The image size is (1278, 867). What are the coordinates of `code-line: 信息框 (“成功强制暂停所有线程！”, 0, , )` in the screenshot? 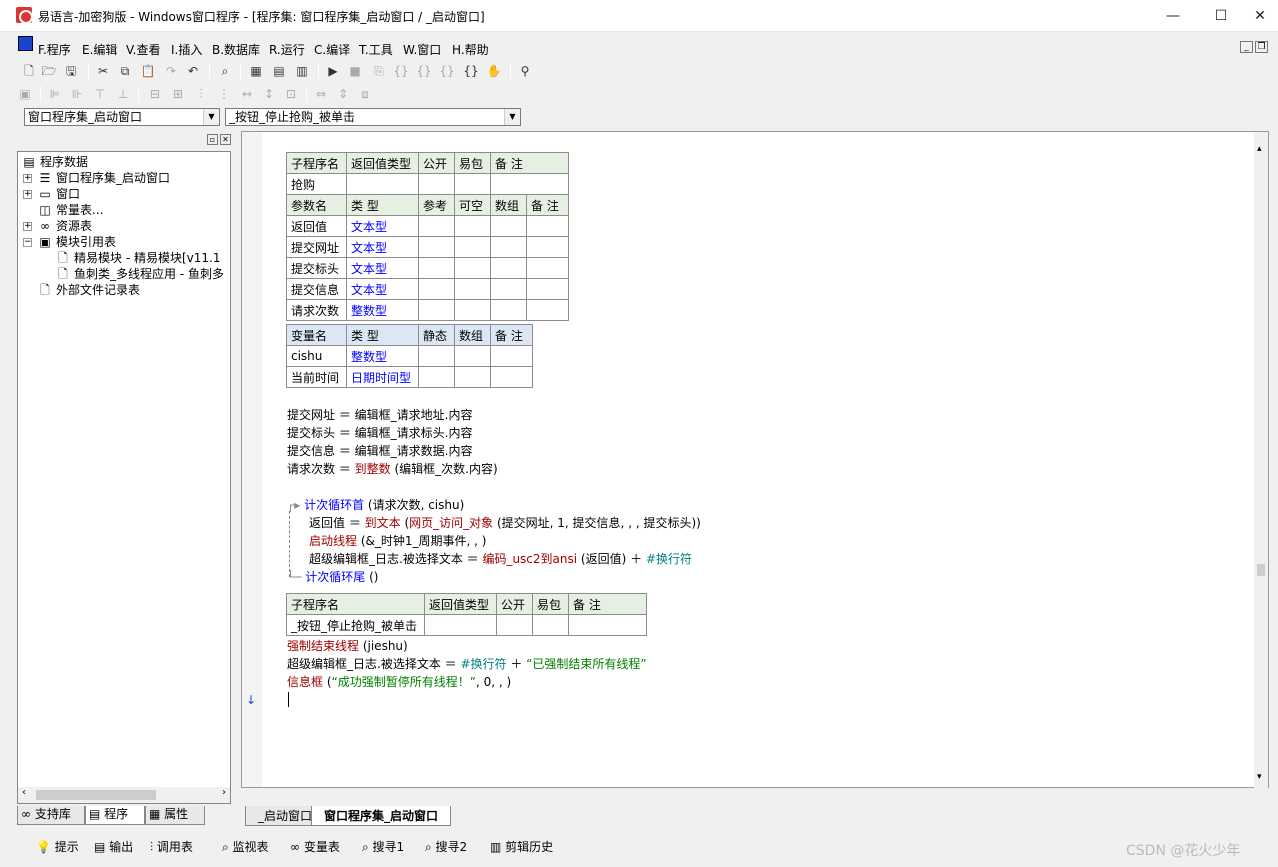 It's located at (399, 682).